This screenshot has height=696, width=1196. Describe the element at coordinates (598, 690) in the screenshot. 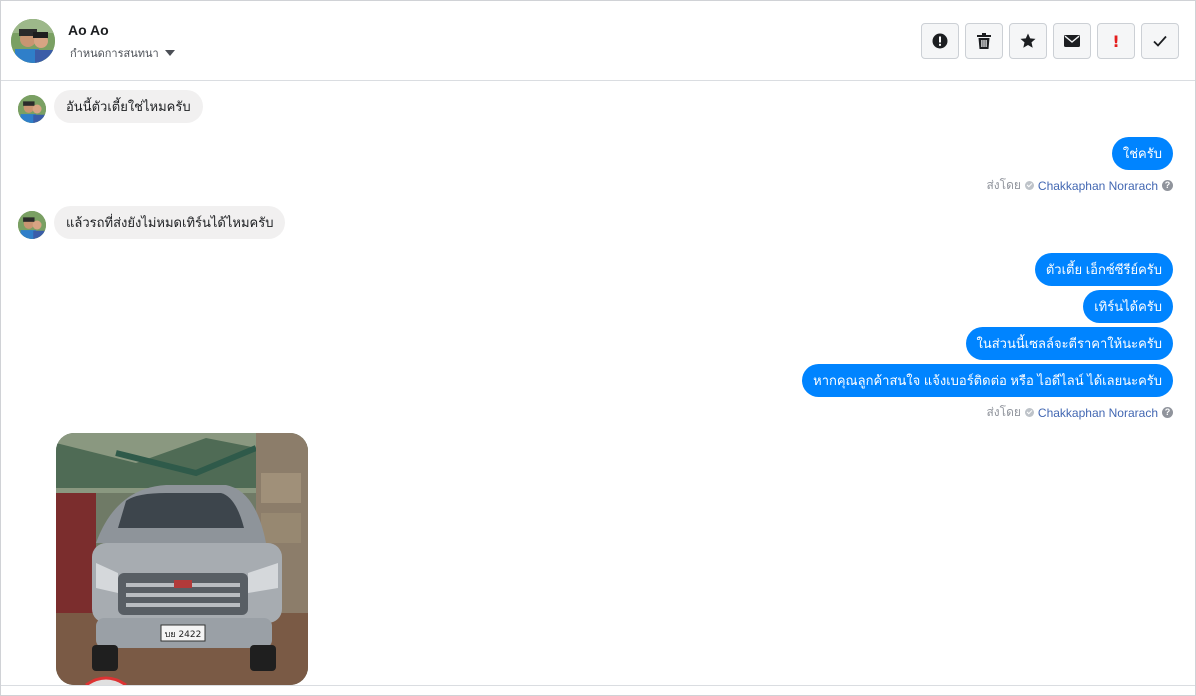

I see `composer-edge` at that location.